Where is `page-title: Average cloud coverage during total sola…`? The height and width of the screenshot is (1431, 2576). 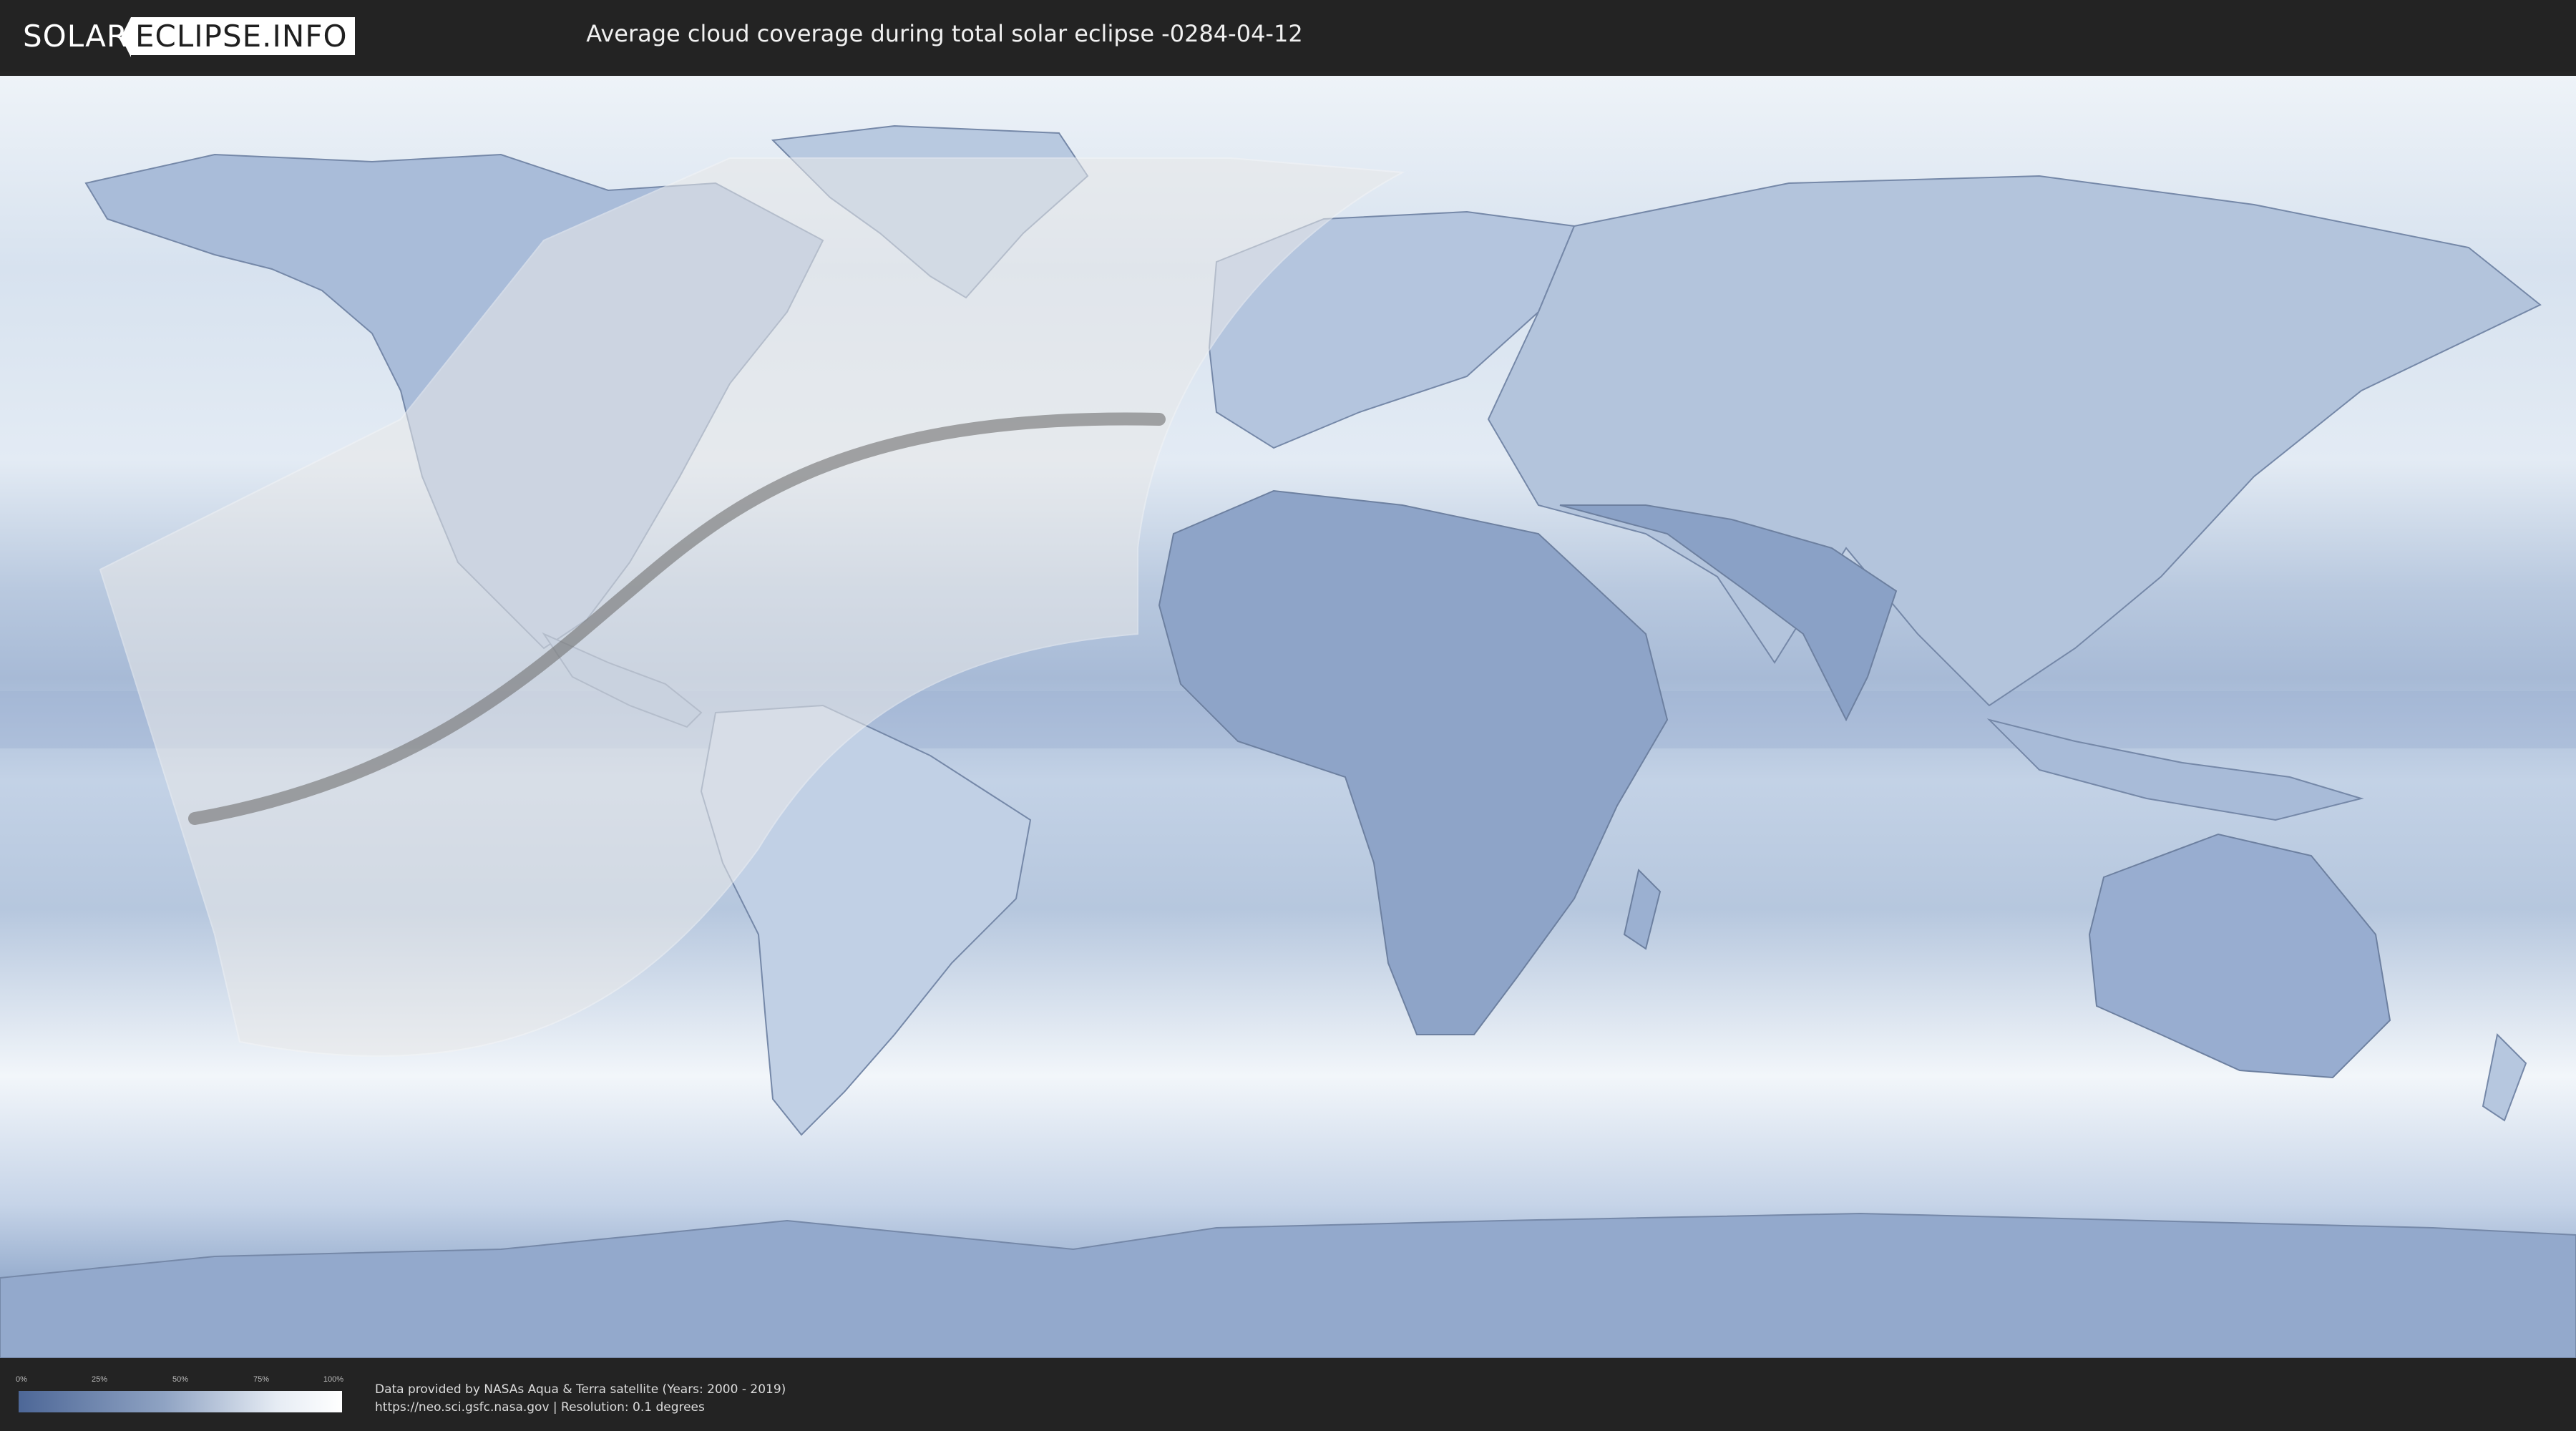 page-title: Average cloud coverage during total sola… is located at coordinates (944, 33).